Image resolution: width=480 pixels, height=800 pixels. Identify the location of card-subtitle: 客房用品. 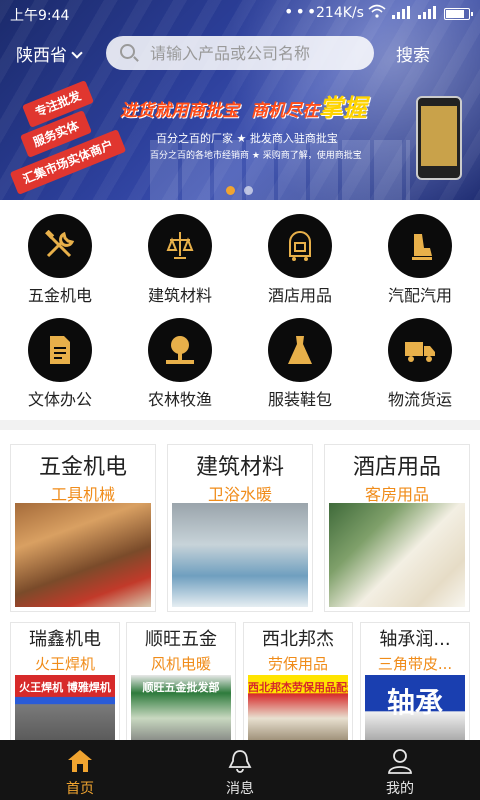
(396, 494).